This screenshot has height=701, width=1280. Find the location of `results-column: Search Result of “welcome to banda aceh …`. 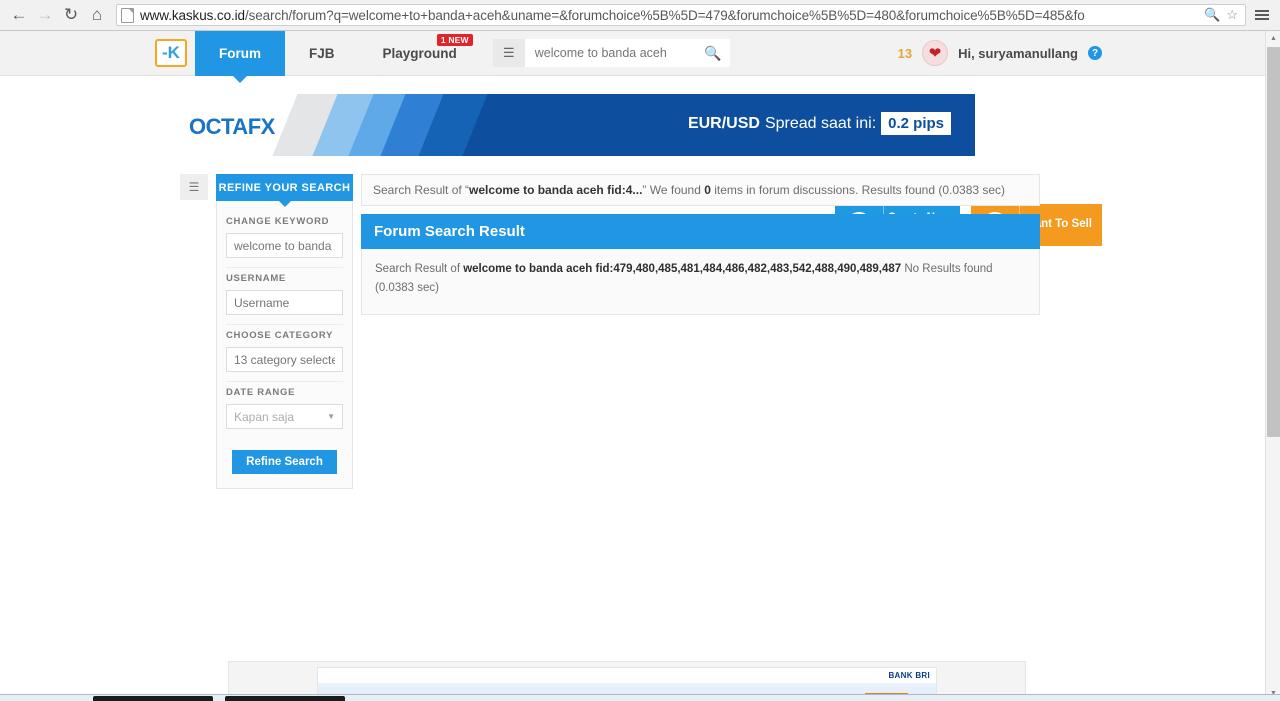

results-column: Search Result of “welcome to banda aceh … is located at coordinates (700, 244).